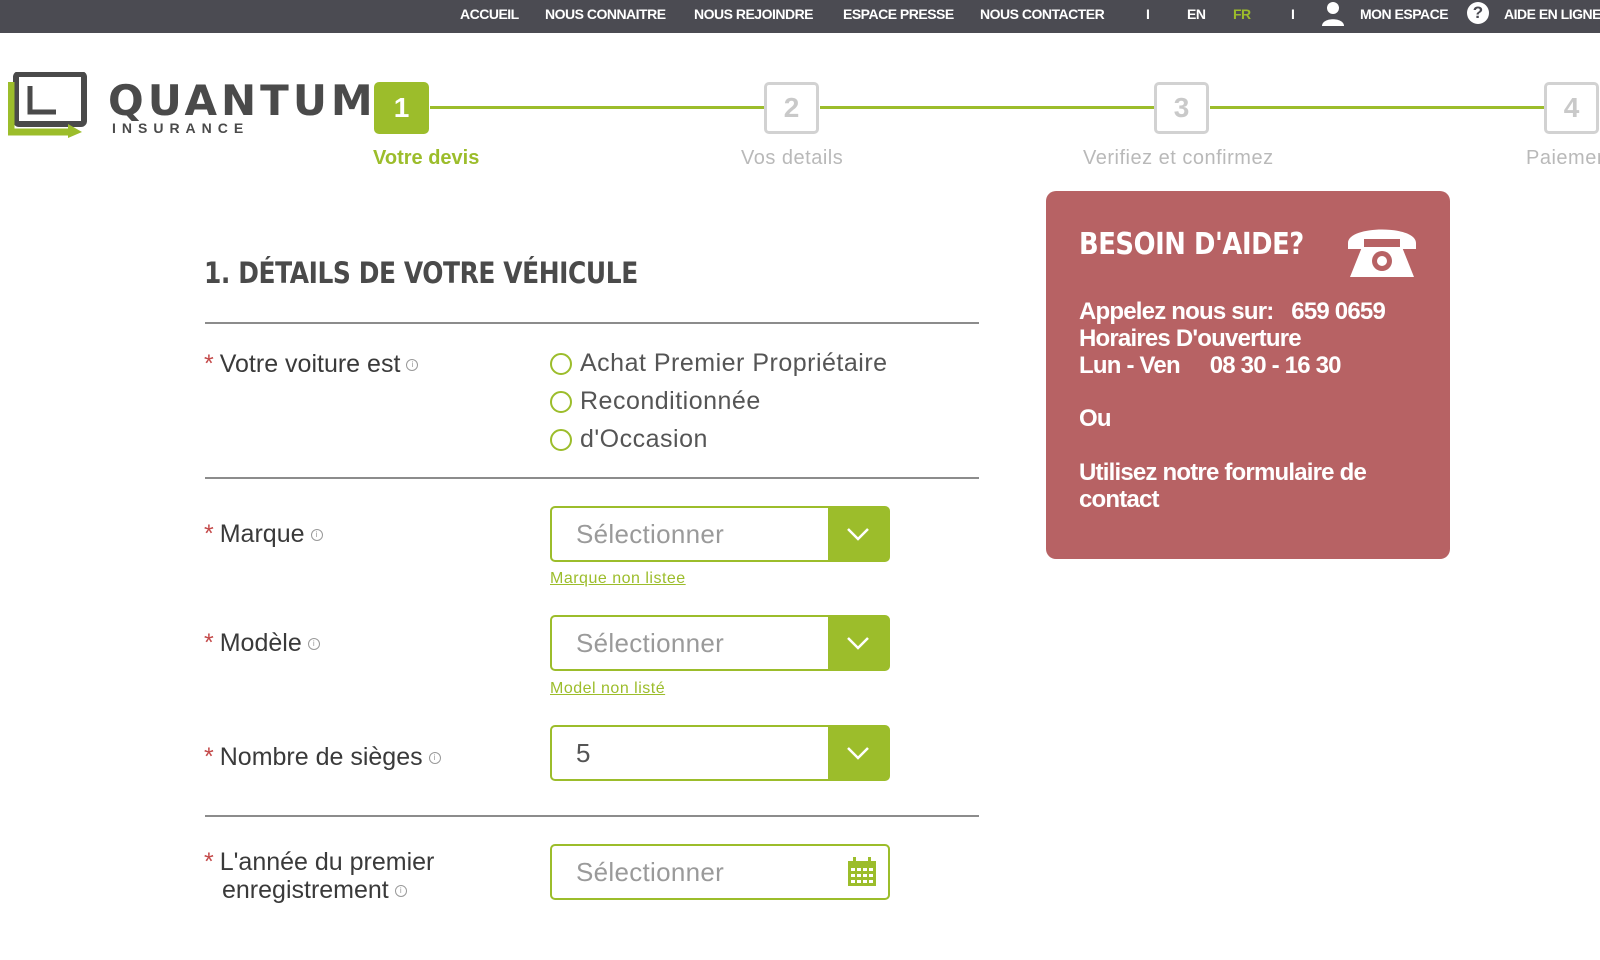 Image resolution: width=1600 pixels, height=960 pixels. Describe the element at coordinates (792, 158) in the screenshot. I see `step-2-label: Vos details` at that location.